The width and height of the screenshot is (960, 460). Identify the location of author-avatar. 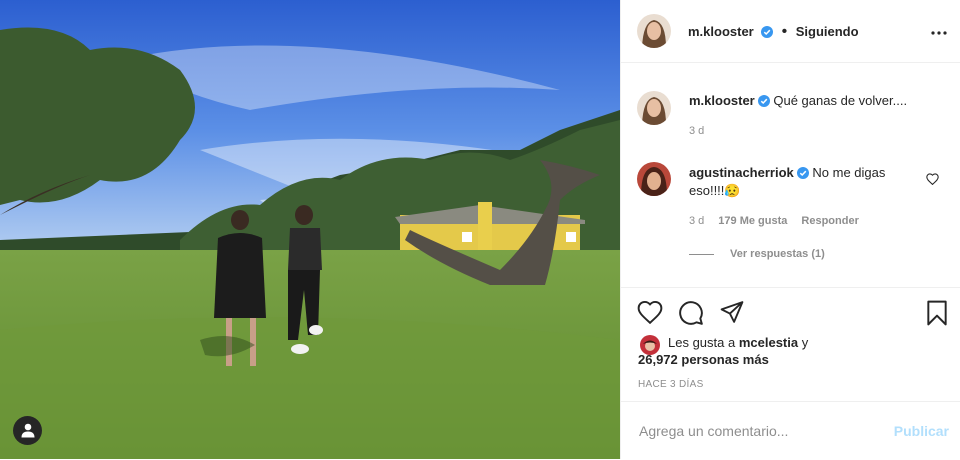
(654, 31).